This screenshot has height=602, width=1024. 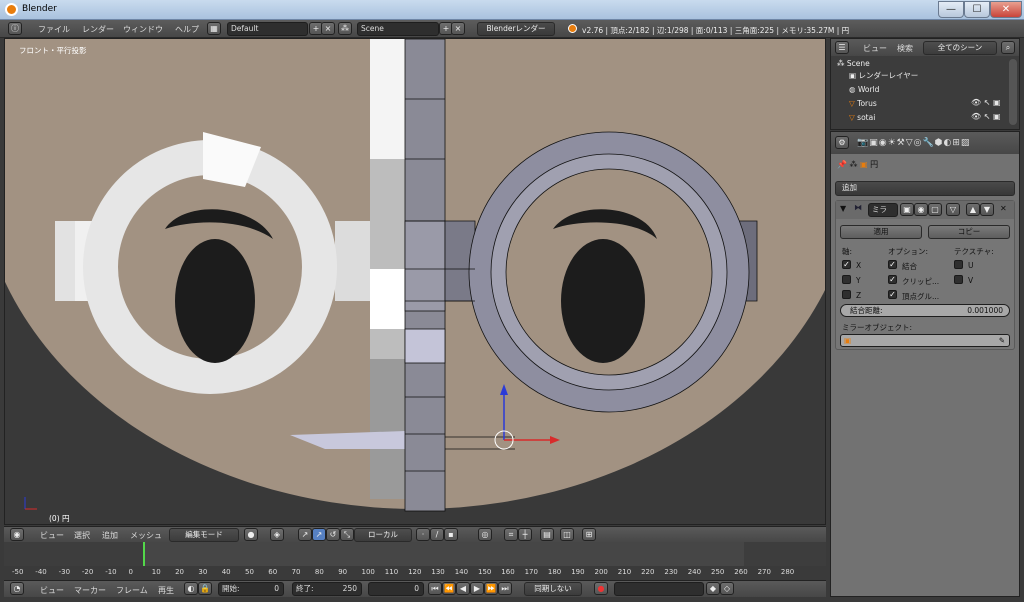 What do you see at coordinates (345, 28) in the screenshot?
I see `scene-icon: ⁂` at bounding box center [345, 28].